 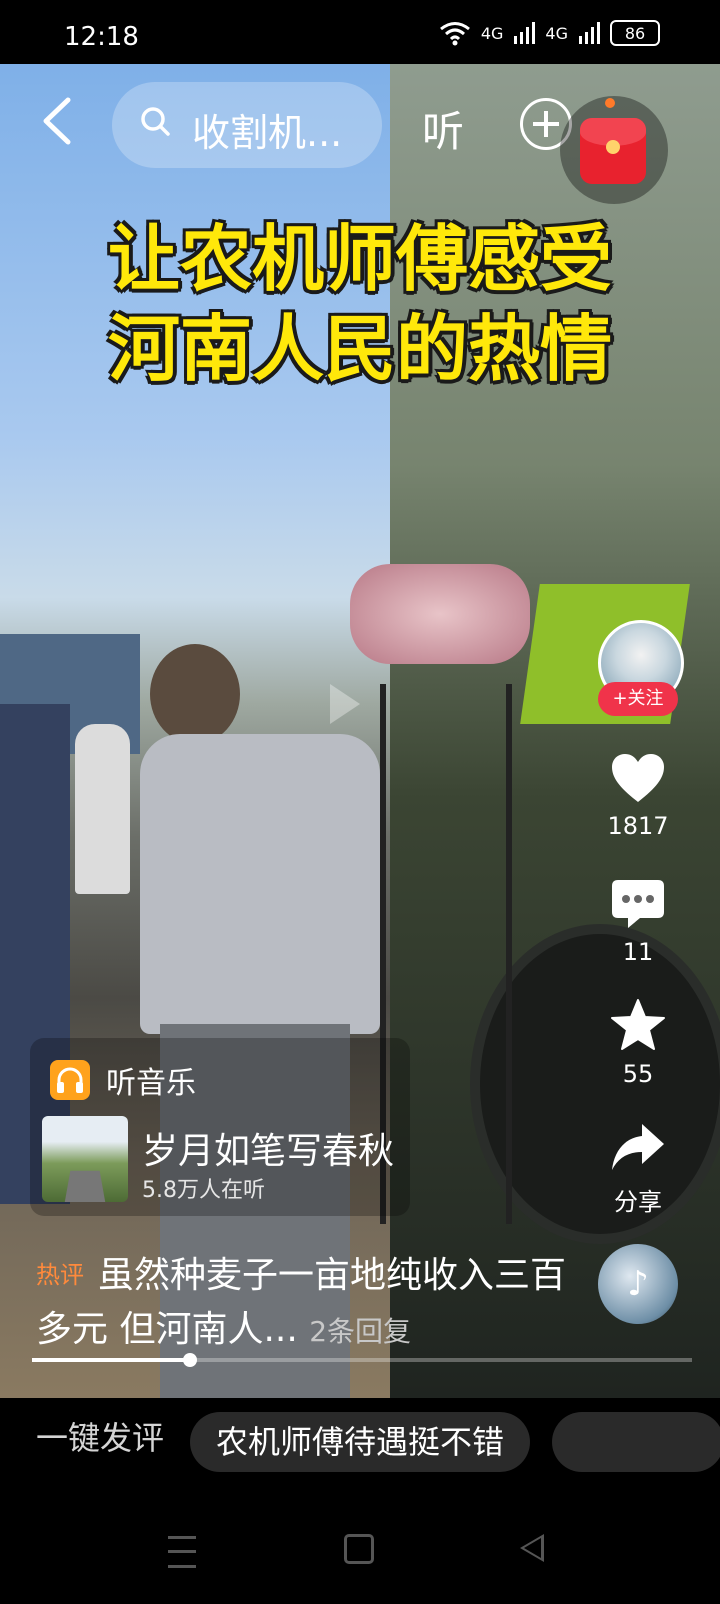 I want to click on video-progress-bar, so click(x=362, y=1360).